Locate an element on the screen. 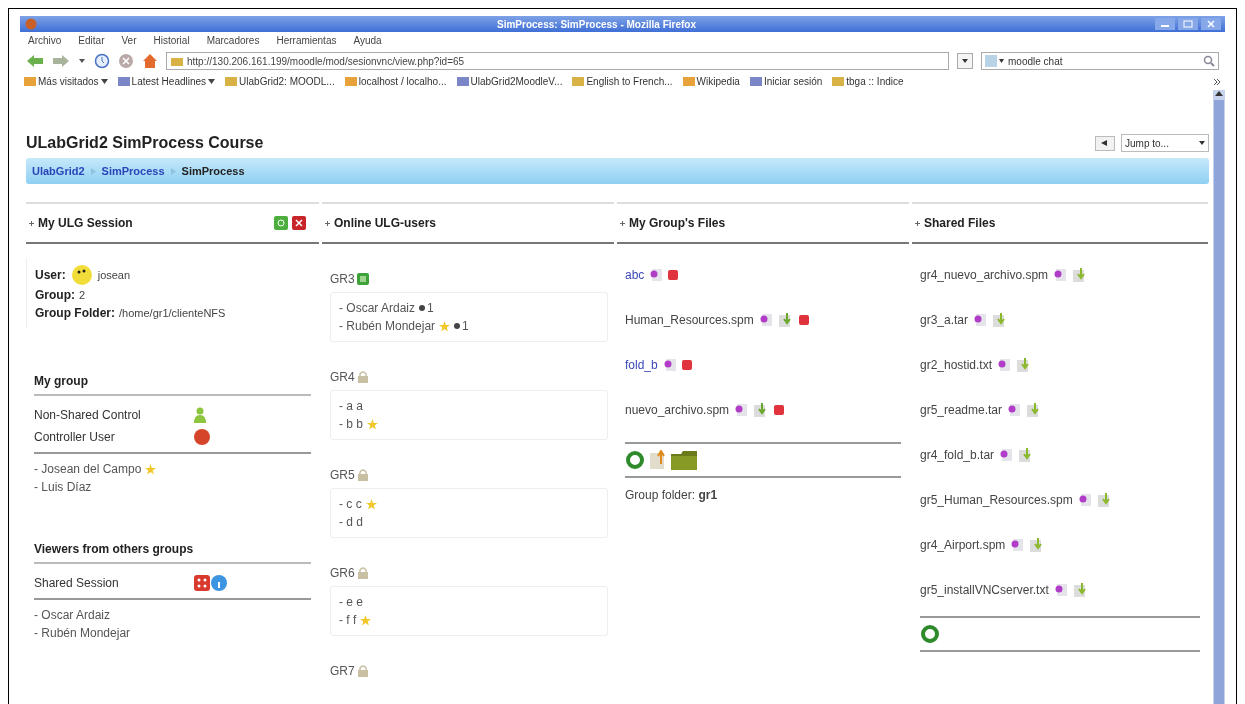 Image resolution: width=1245 pixels, height=704 pixels. section-heading: Viewers from others groups is located at coordinates (172, 550).